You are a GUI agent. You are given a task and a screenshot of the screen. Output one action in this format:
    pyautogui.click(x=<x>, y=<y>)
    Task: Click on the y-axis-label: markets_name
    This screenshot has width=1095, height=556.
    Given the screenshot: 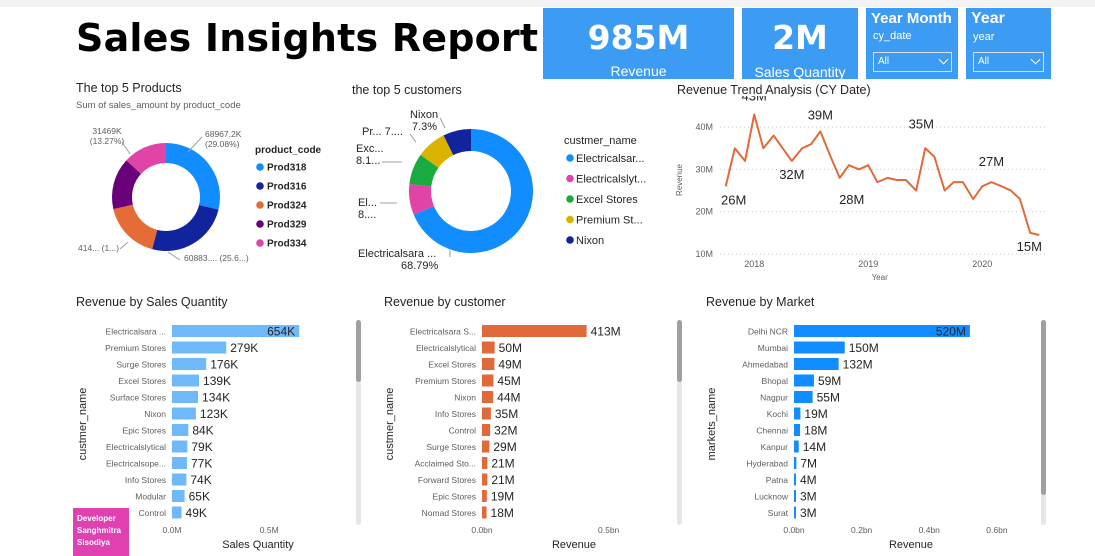 What is the action you would take?
    pyautogui.click(x=712, y=424)
    